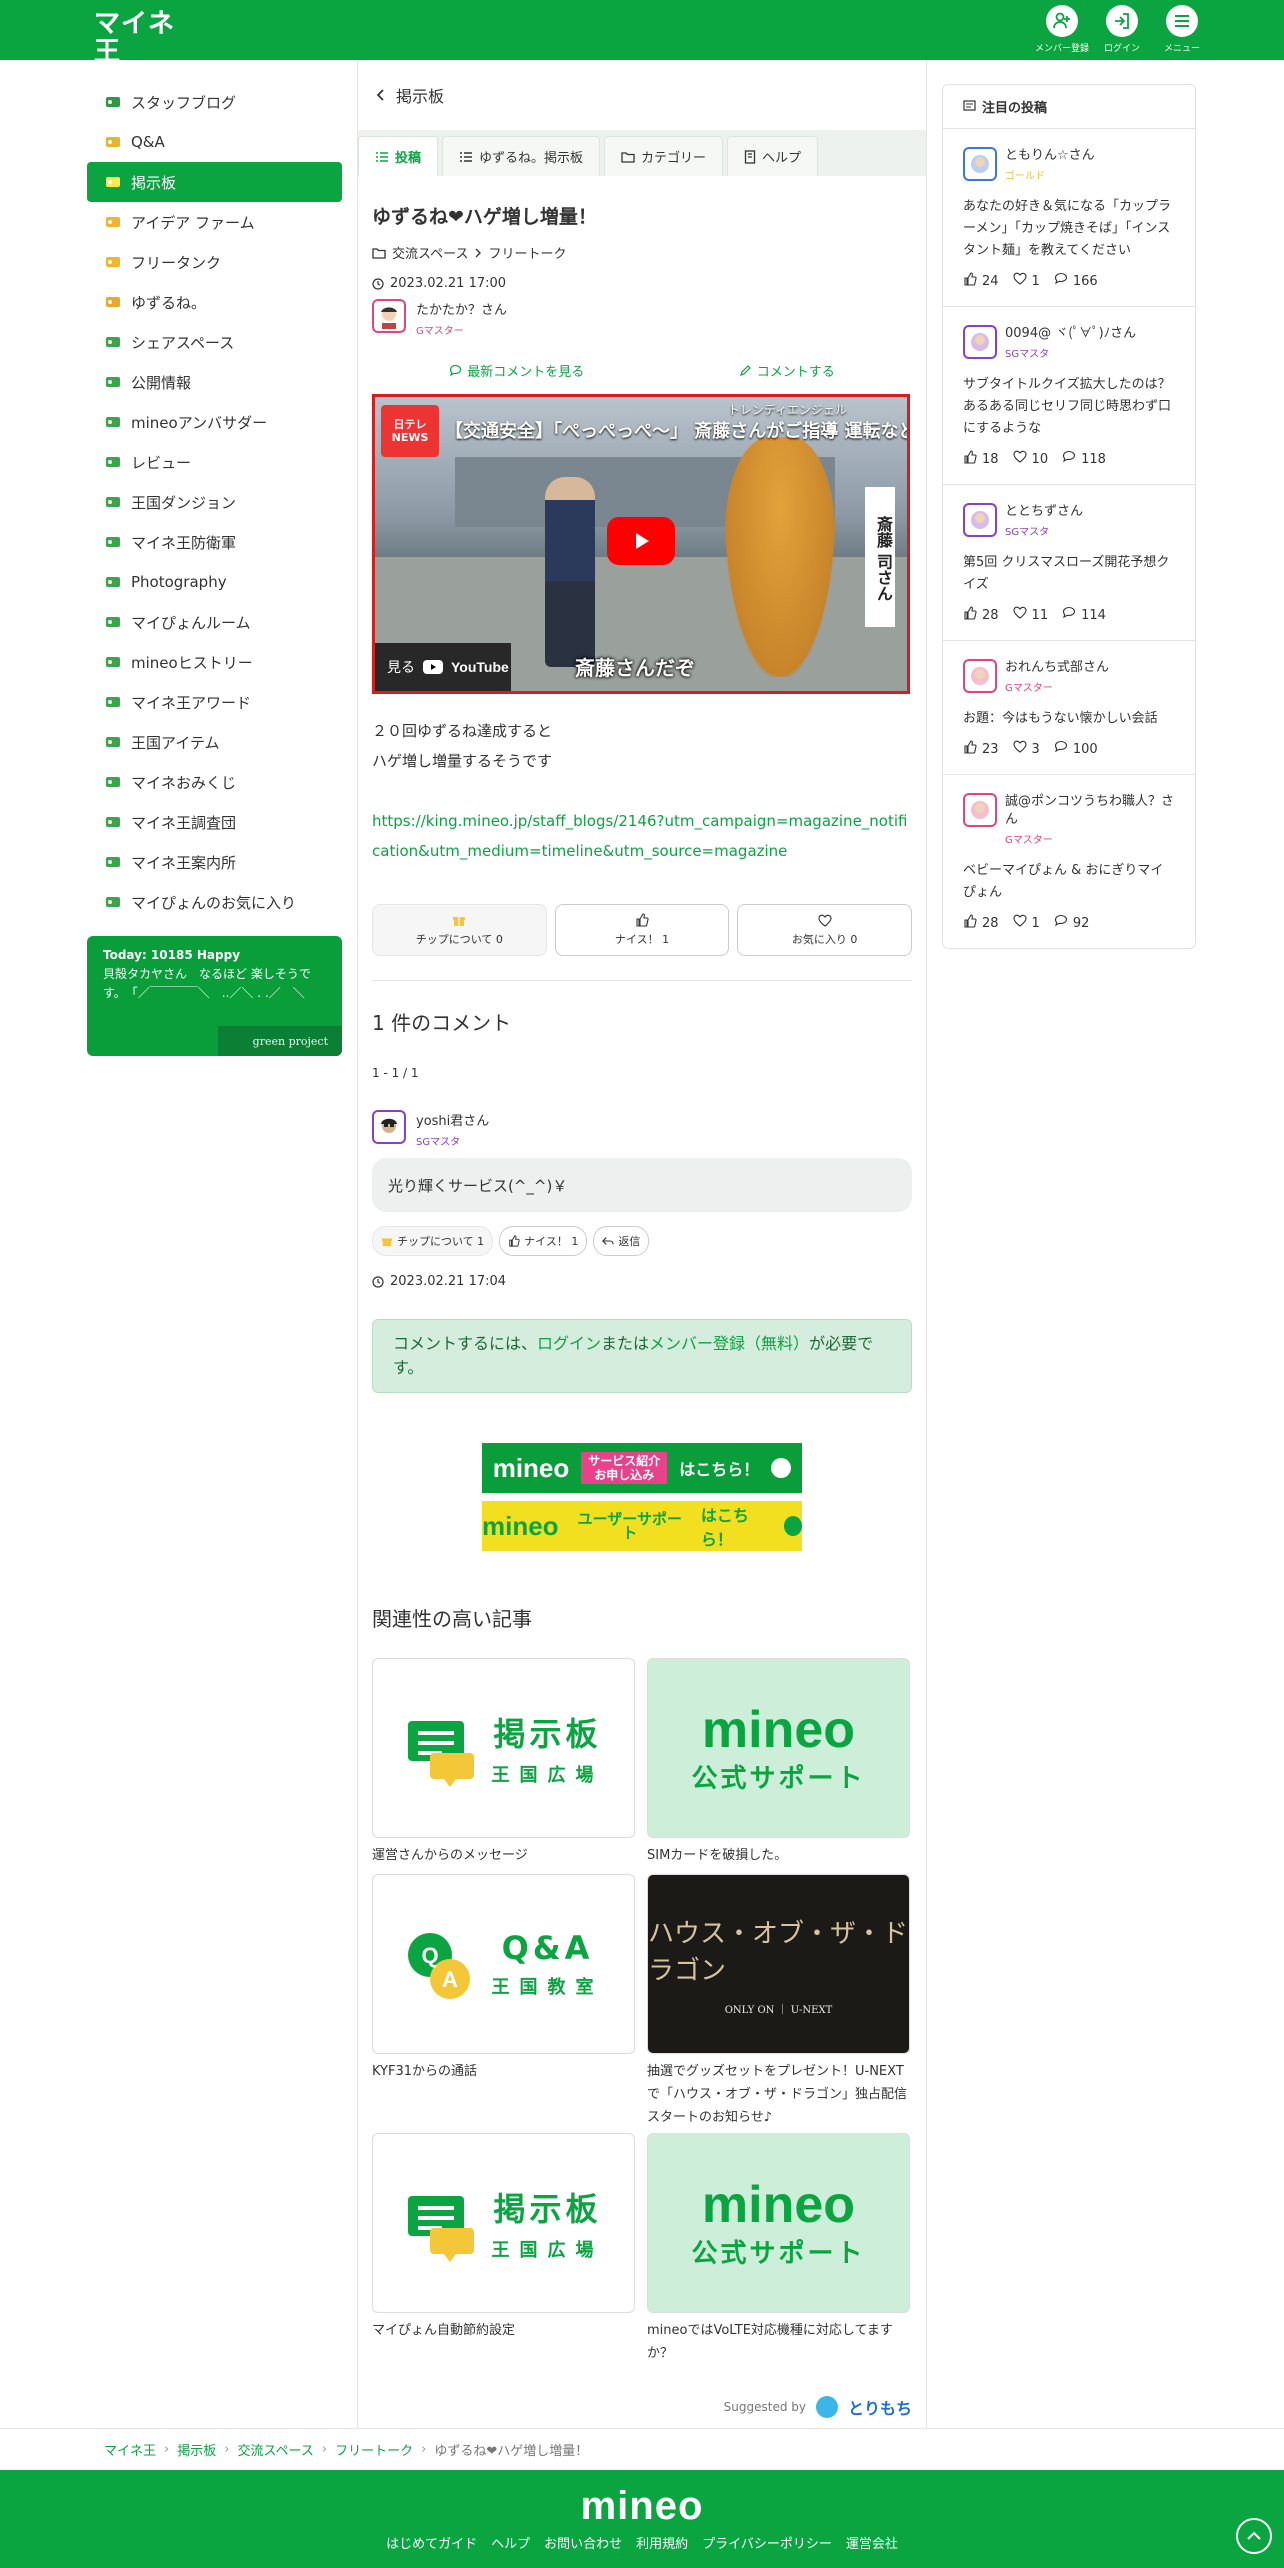 The height and width of the screenshot is (2568, 1284). Describe the element at coordinates (374, 2449) in the screenshot. I see `breadcrumb-item: フリートーク` at that location.